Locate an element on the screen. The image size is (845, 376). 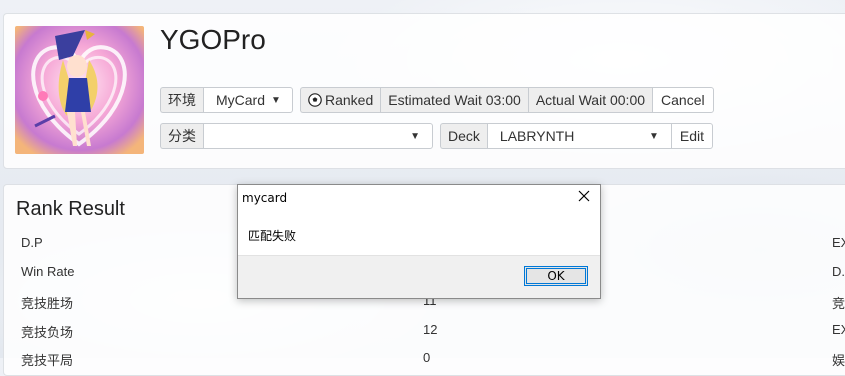
deck-select-group: Deck LABRYNTH ▼ Edit is located at coordinates (577, 136).